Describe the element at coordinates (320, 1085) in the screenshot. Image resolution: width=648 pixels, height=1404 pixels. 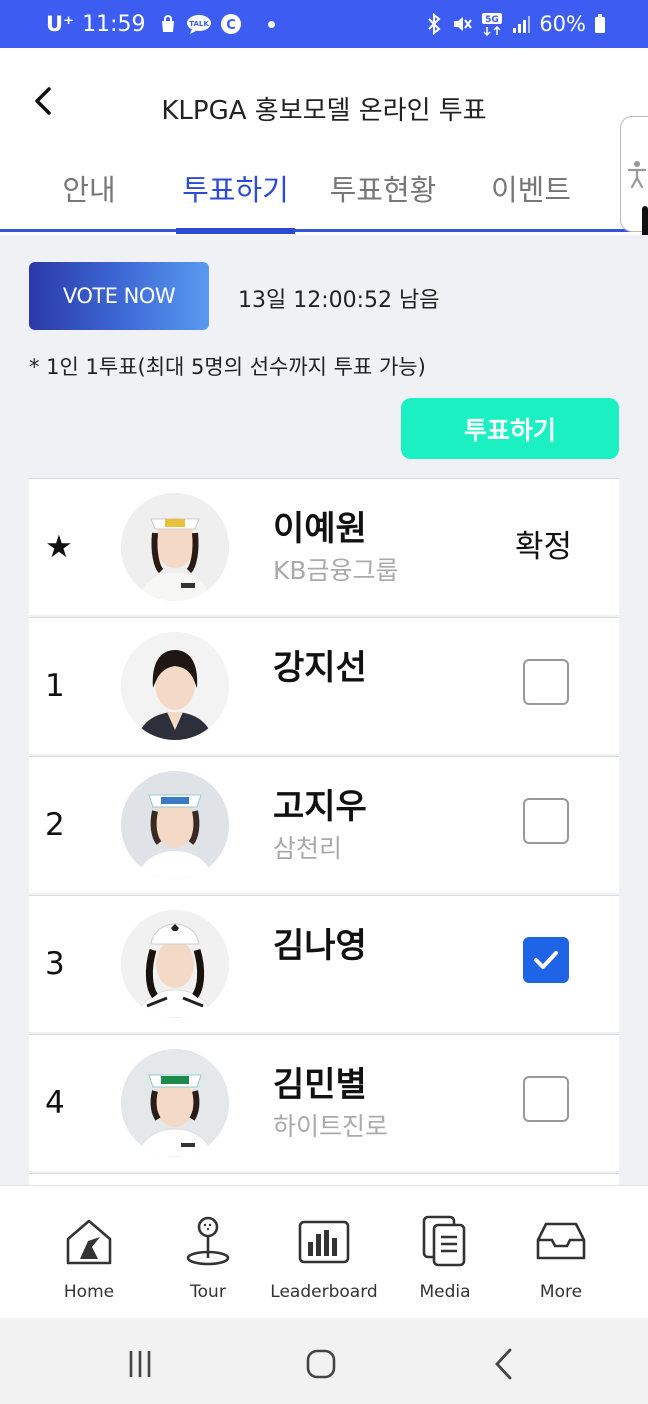
I see `player-name: 김민별` at that location.